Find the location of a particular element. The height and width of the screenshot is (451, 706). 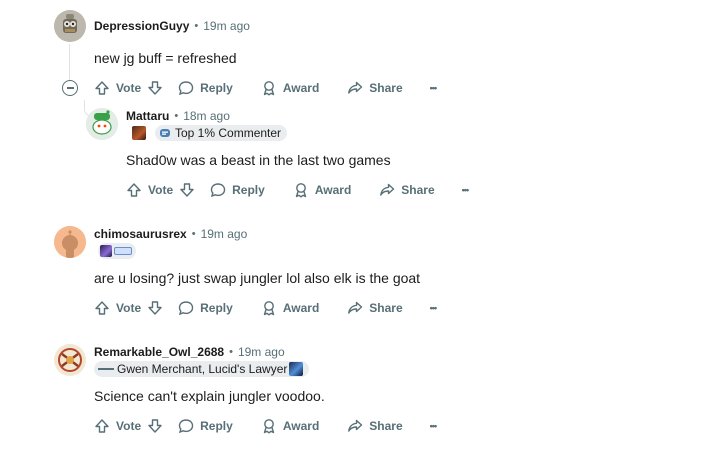

commenter-badge-icon is located at coordinates (165, 133).